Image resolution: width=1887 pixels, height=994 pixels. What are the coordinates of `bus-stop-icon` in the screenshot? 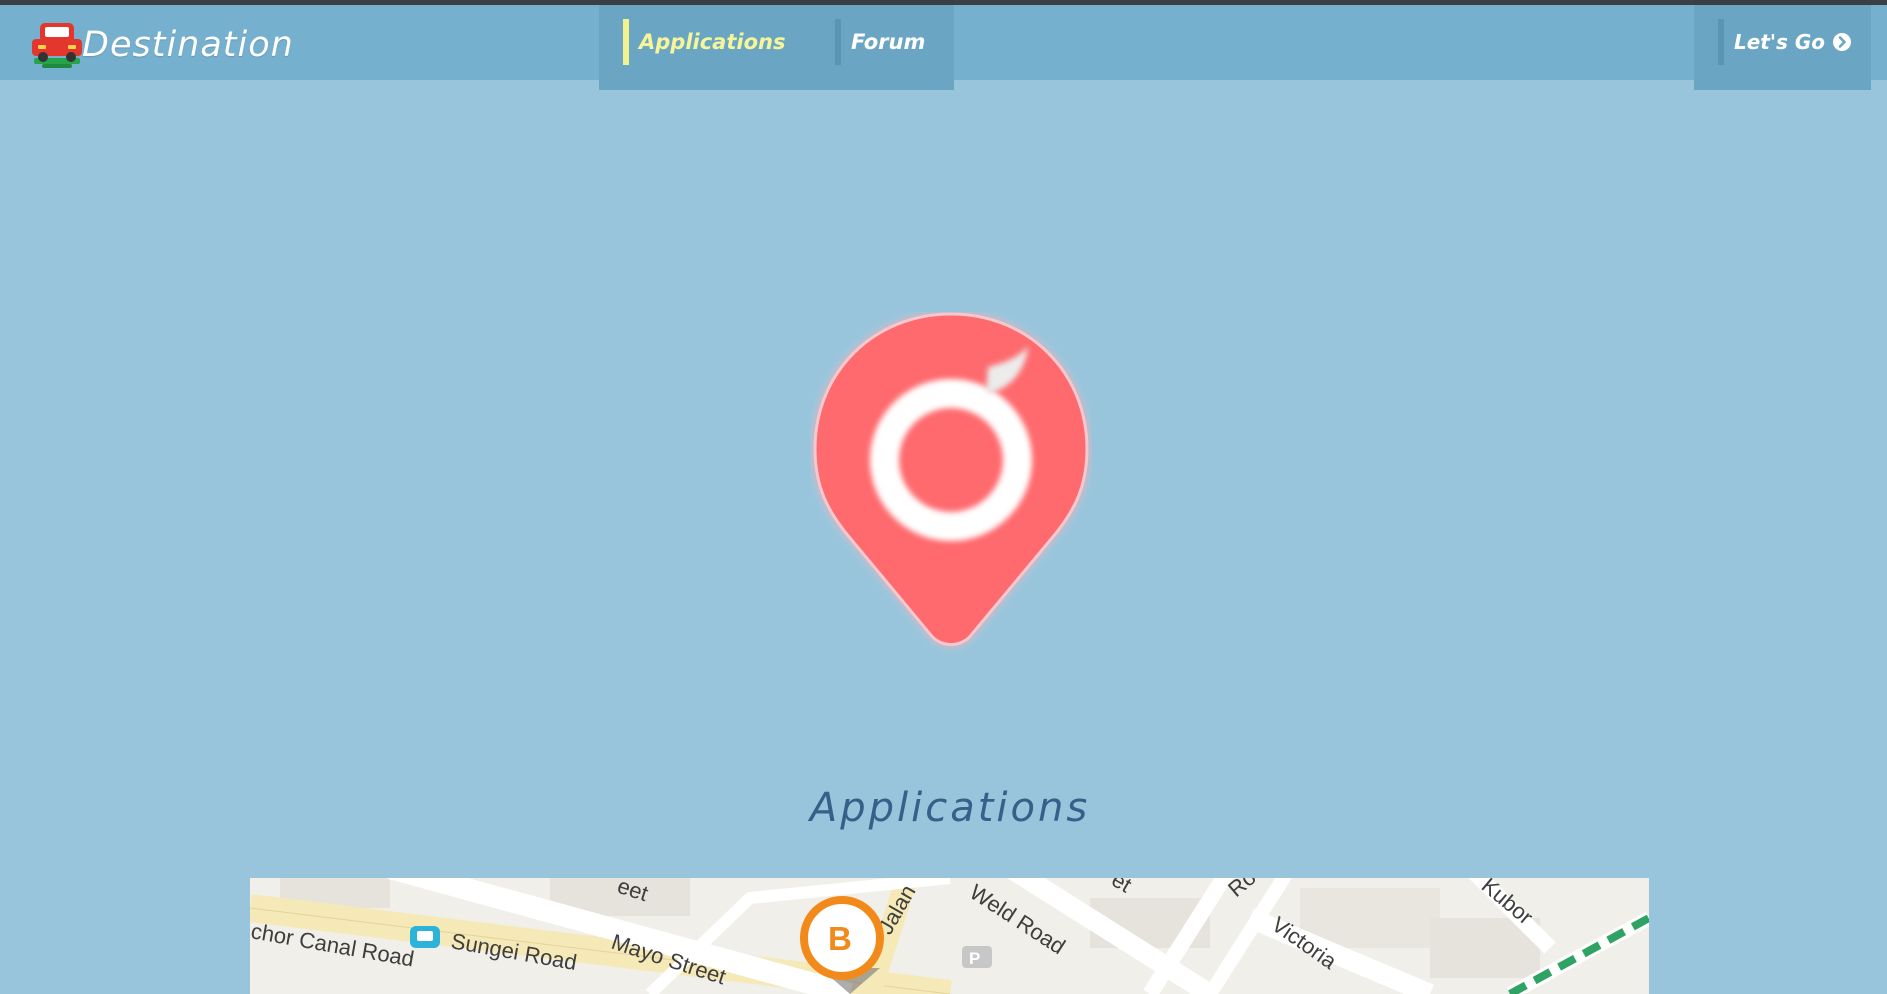 It's located at (425, 937).